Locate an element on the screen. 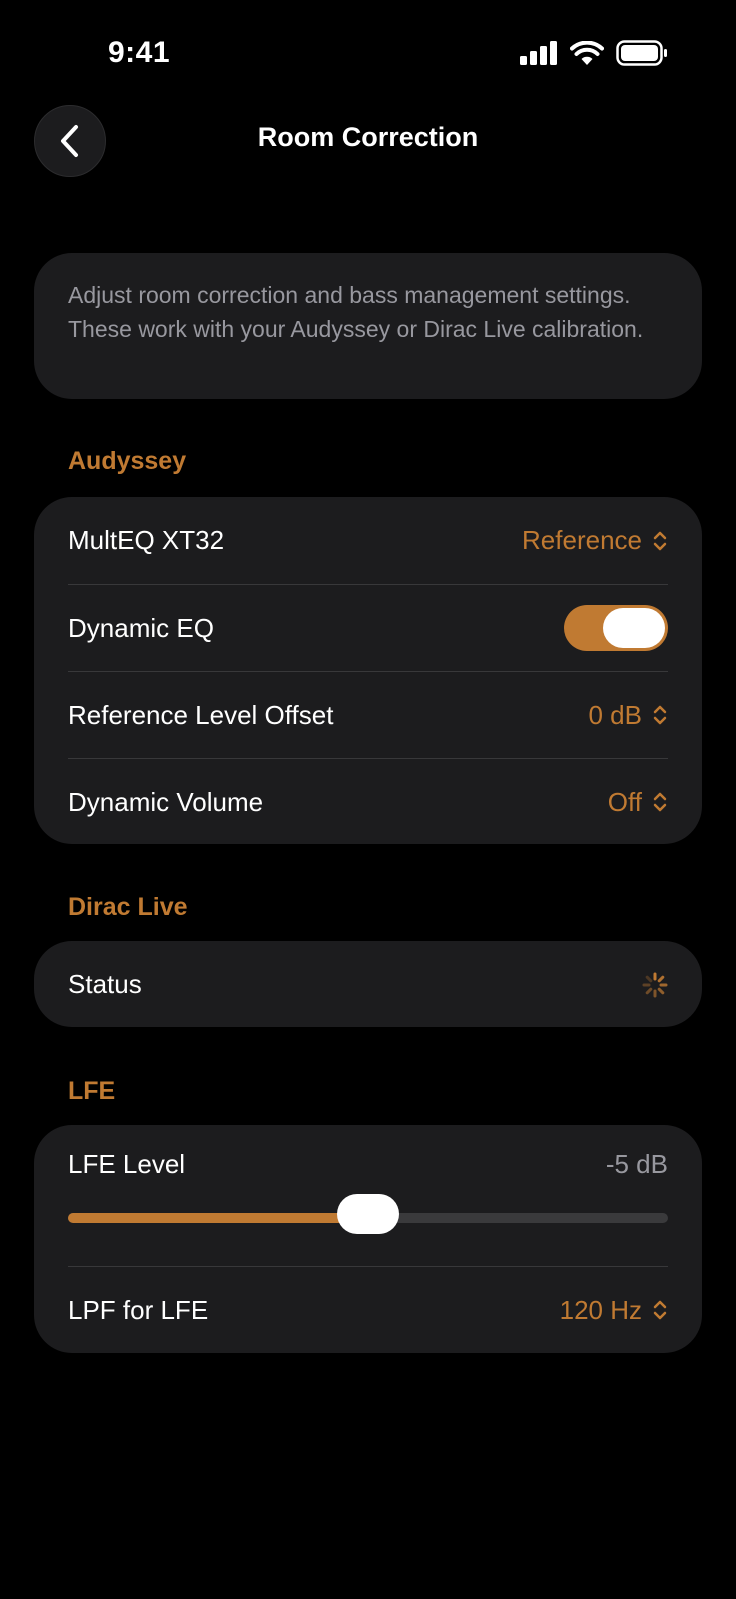 Image resolution: width=736 pixels, height=1599 pixels. battery-icon is located at coordinates (641, 53).